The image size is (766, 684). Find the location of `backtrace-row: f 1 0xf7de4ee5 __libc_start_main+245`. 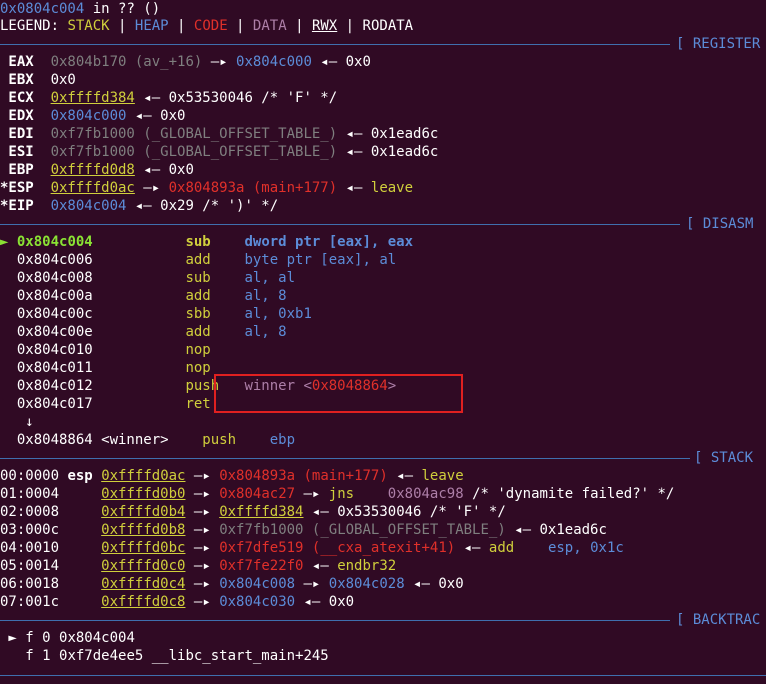

backtrace-row: f 1 0xf7de4ee5 __libc_start_main+245 is located at coordinates (164, 656).